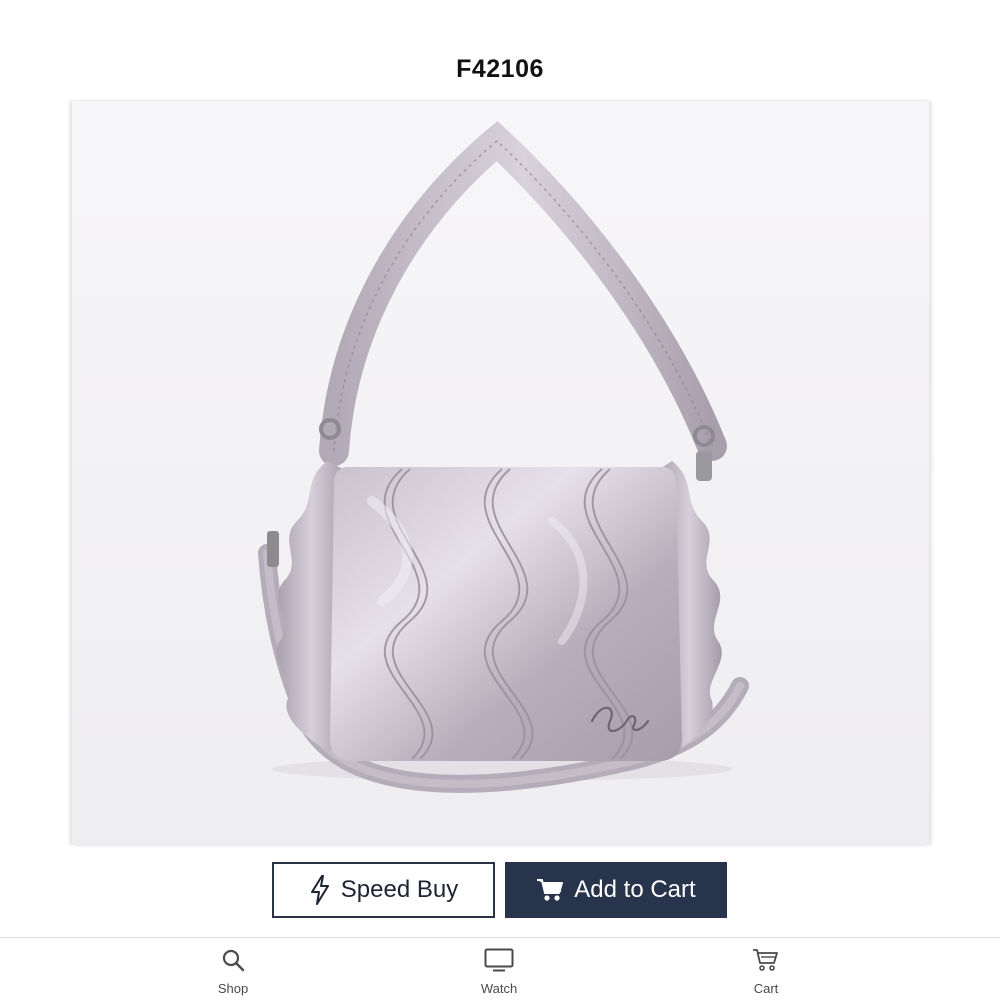 The width and height of the screenshot is (1000, 1000). I want to click on tab-shop: Shop, so click(233, 973).